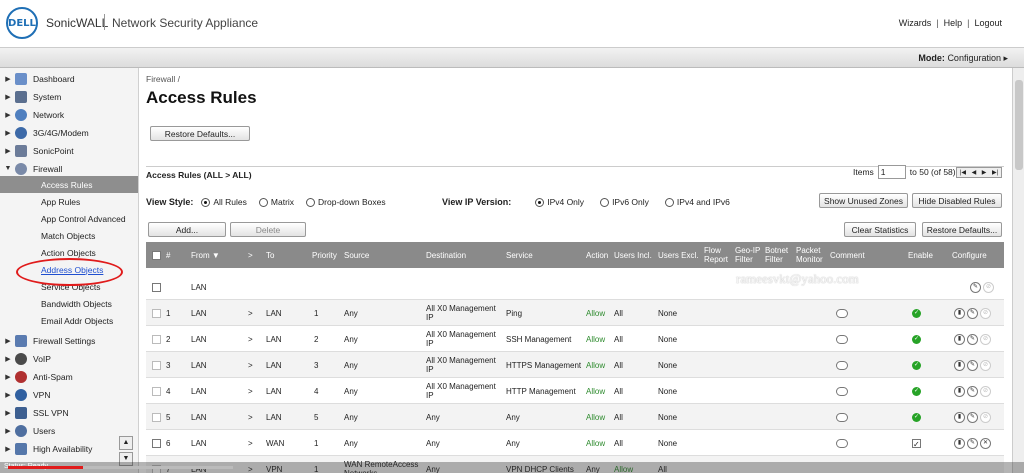  What do you see at coordinates (69, 132) in the screenshot?
I see `sidebar-item-modem: ▶ 3G/4G/Modem` at bounding box center [69, 132].